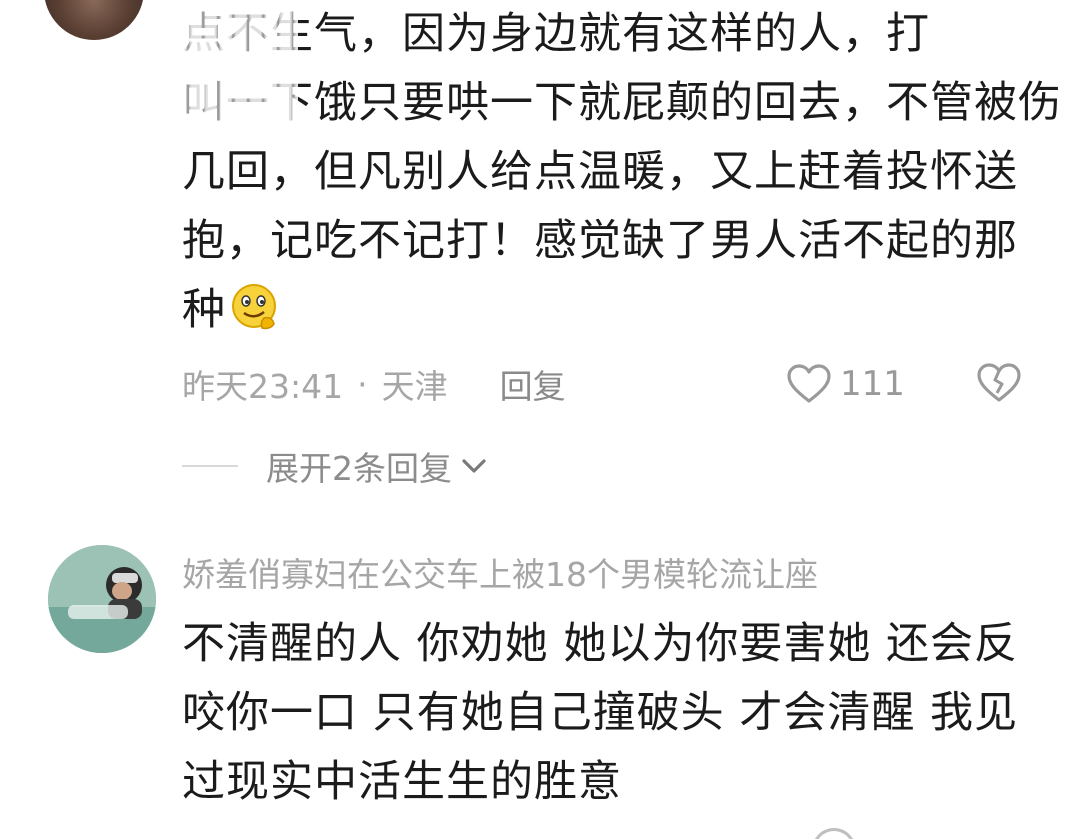 This screenshot has width=1084, height=839. What do you see at coordinates (600, 172) in the screenshot?
I see `comment-line: 几回，但凡别人给点温暖，又上赶着投怀送` at bounding box center [600, 172].